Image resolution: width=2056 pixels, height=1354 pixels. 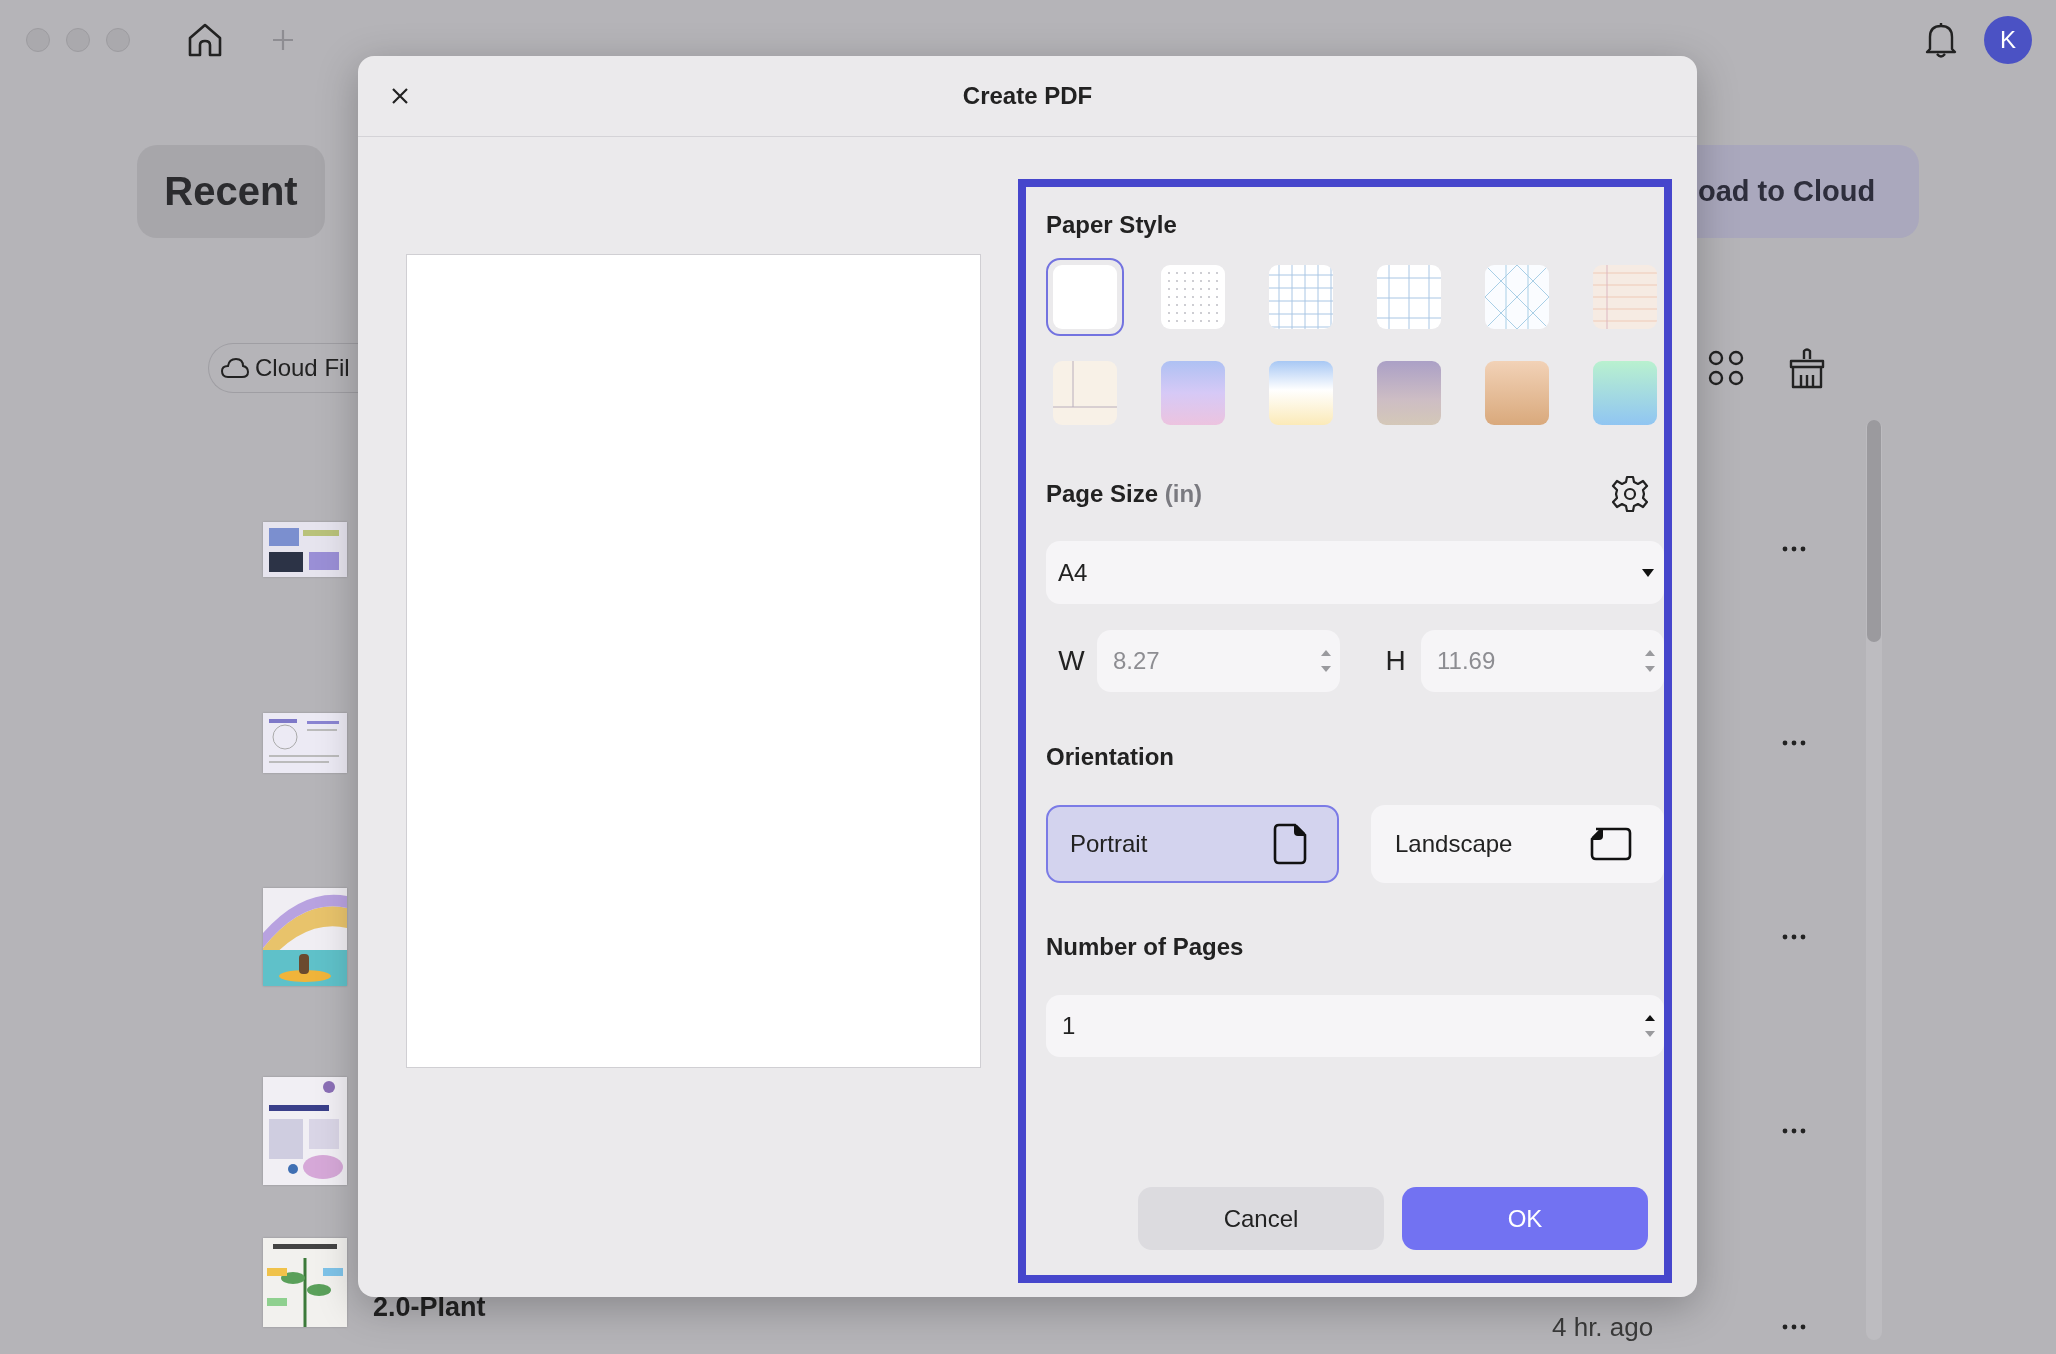 I want to click on cloud-icon, so click(x=235, y=368).